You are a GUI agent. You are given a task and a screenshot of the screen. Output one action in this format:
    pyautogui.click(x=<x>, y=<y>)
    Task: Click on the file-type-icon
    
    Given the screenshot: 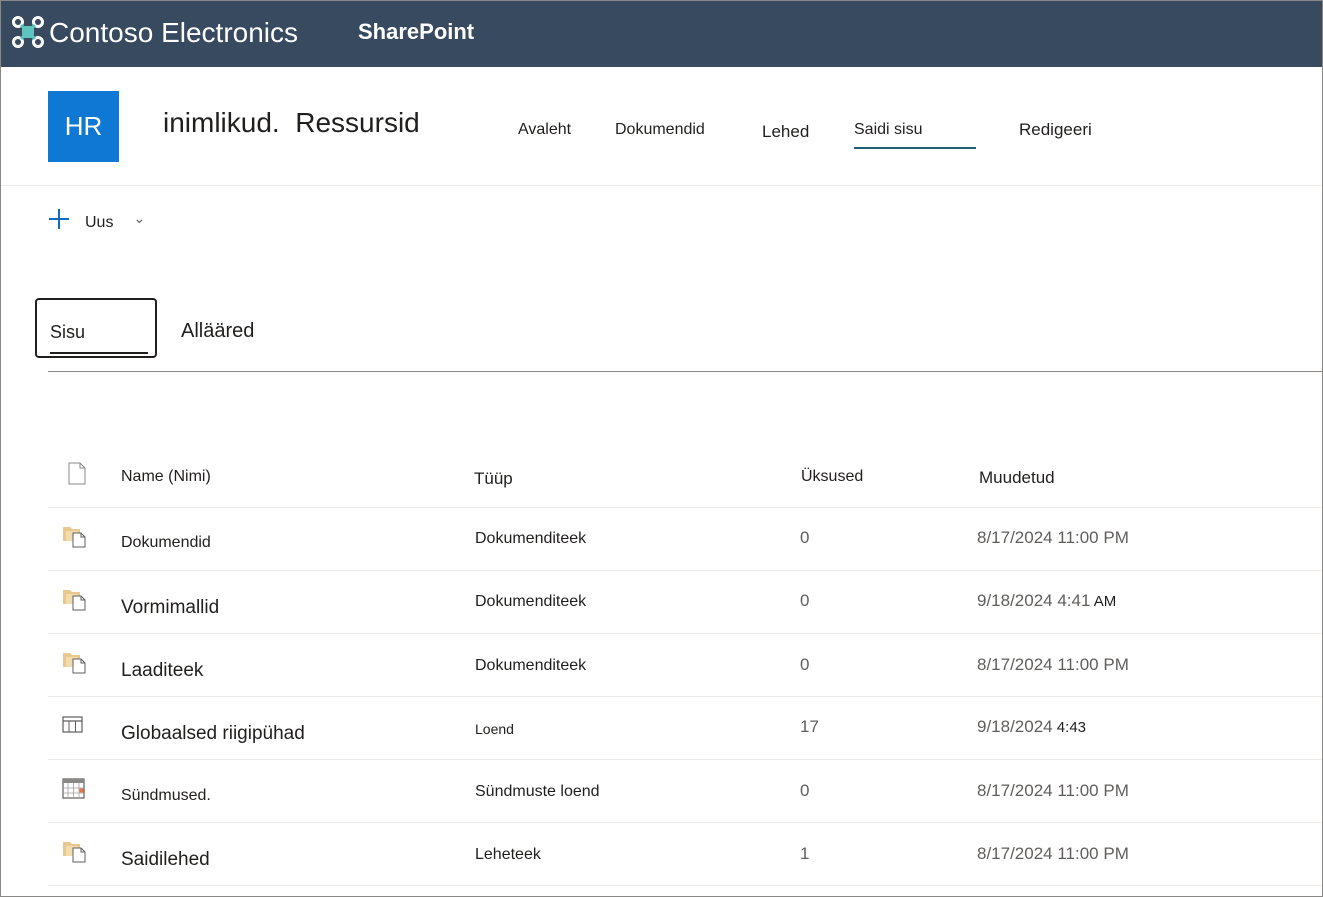 What is the action you would take?
    pyautogui.click(x=77, y=473)
    